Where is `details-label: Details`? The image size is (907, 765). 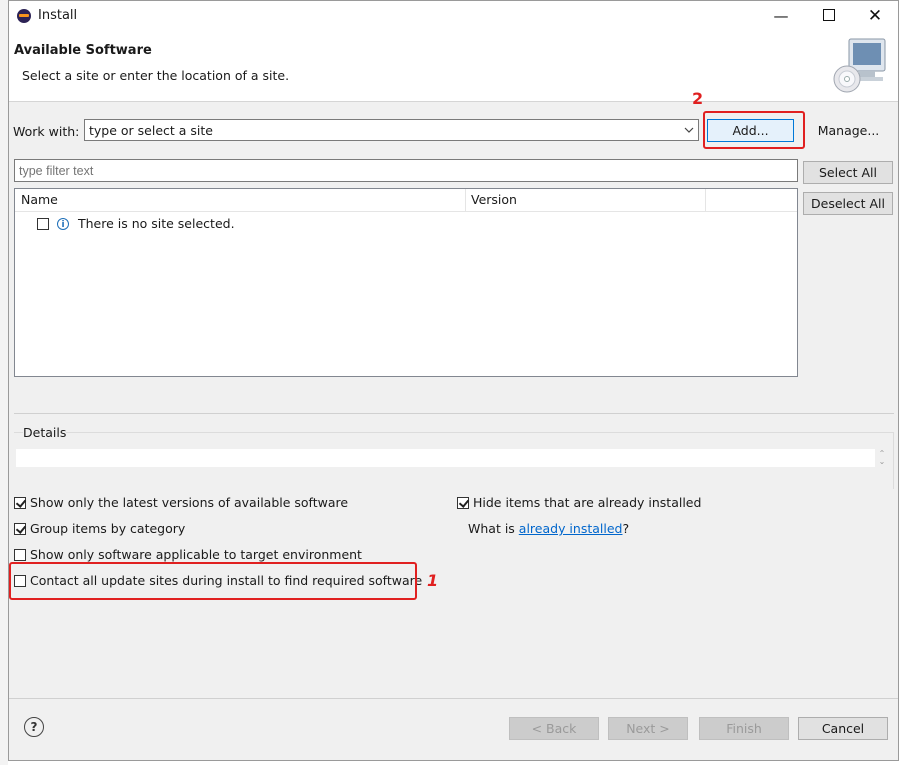 details-label: Details is located at coordinates (45, 432).